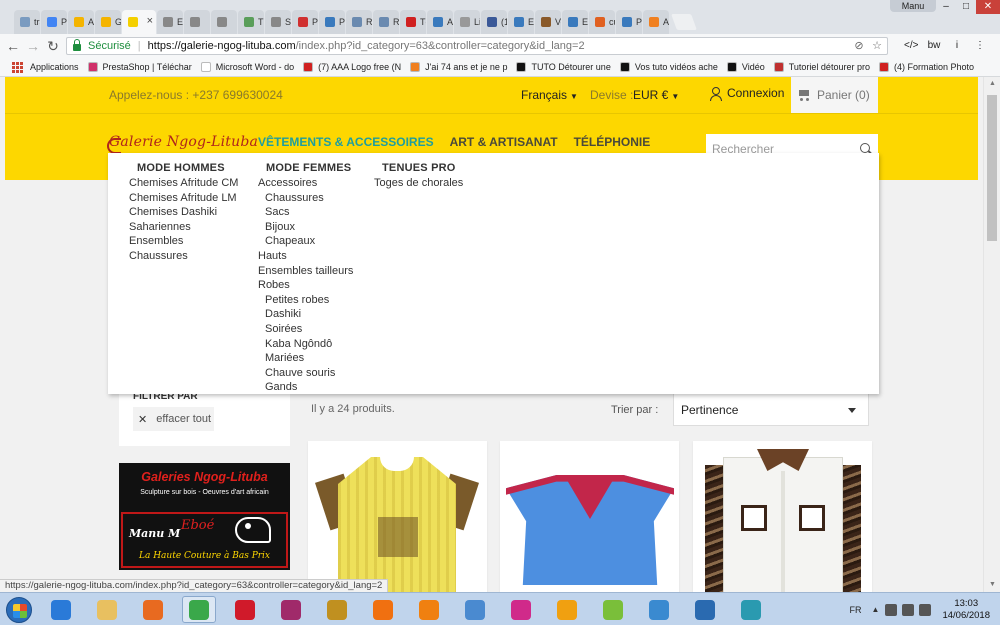  I want to click on extension-code-icon: </>, so click(911, 46).